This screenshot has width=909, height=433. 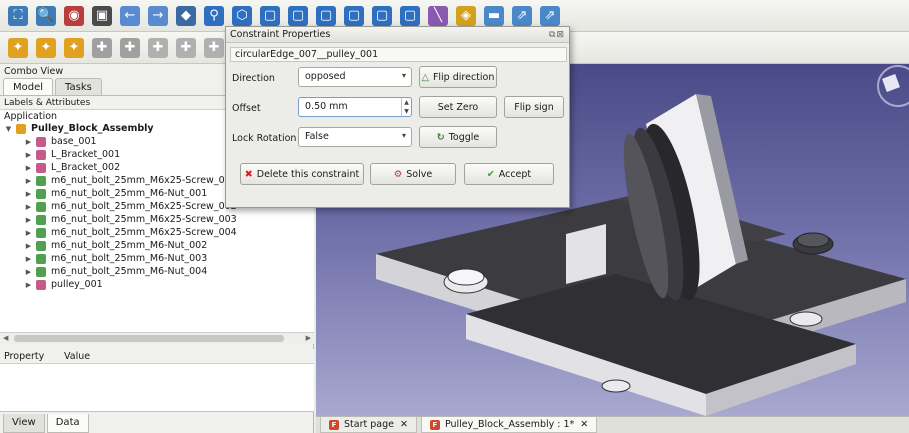 What do you see at coordinates (78, 86) in the screenshot?
I see `tab-tasks: Tasks` at bounding box center [78, 86].